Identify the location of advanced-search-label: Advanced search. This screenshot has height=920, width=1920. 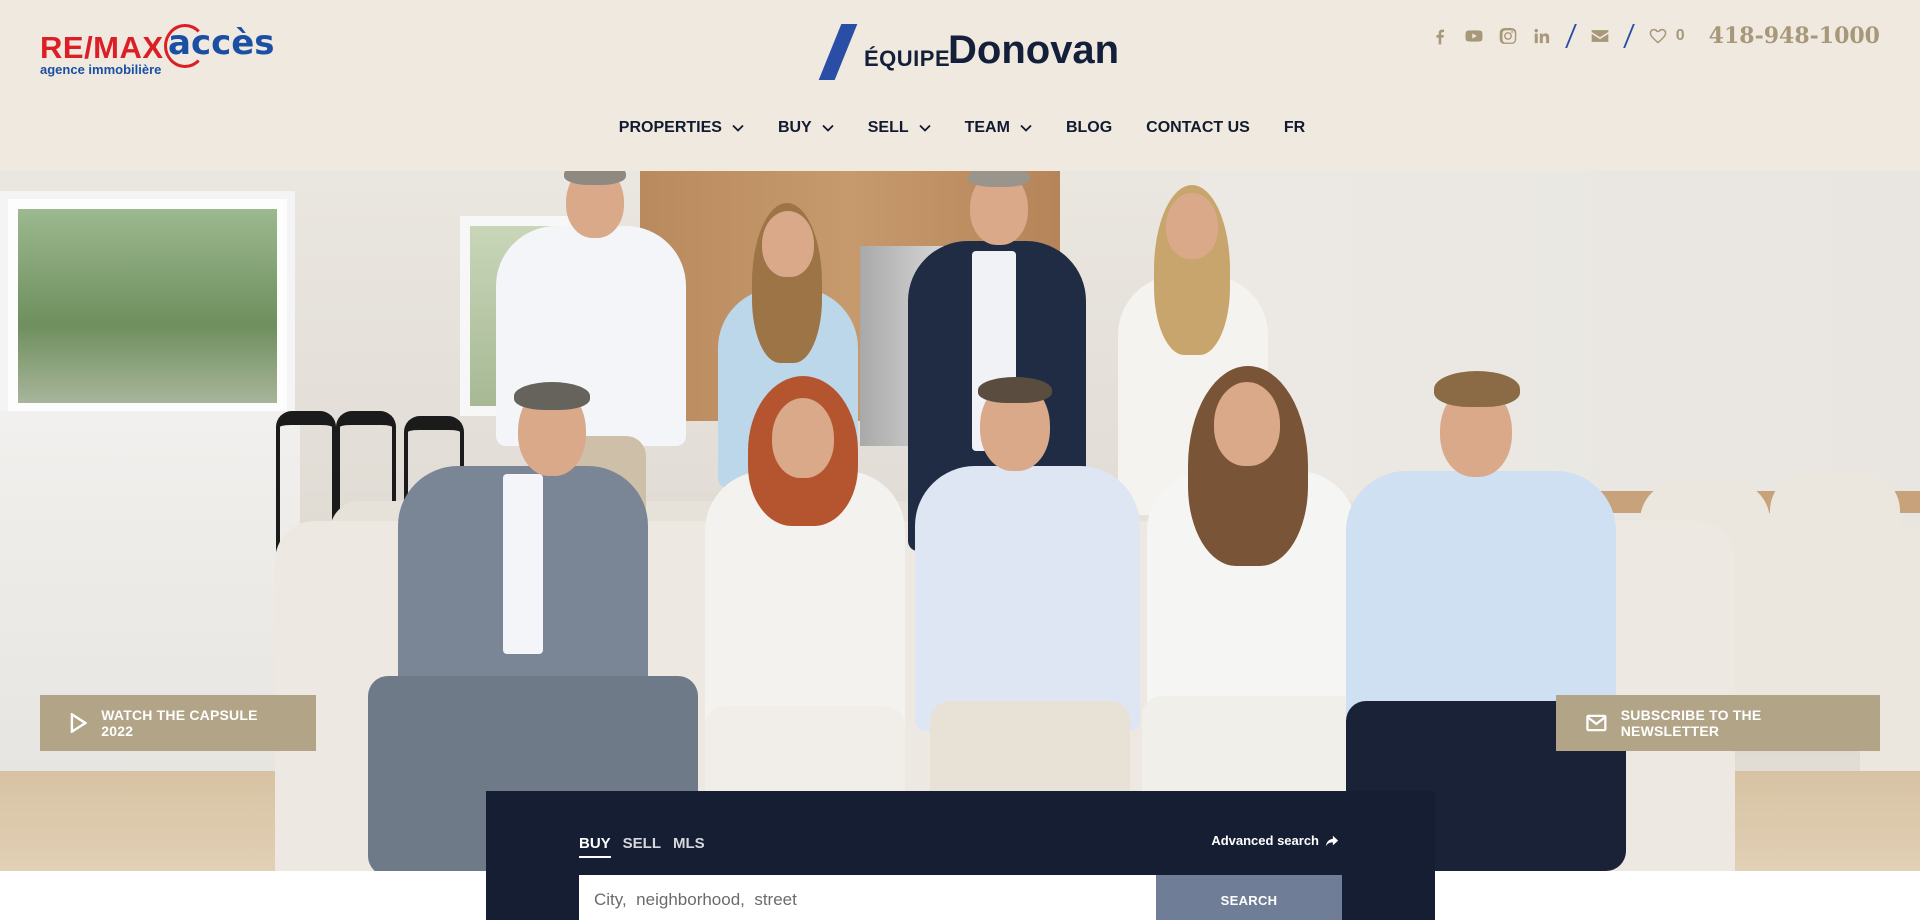
(1265, 840).